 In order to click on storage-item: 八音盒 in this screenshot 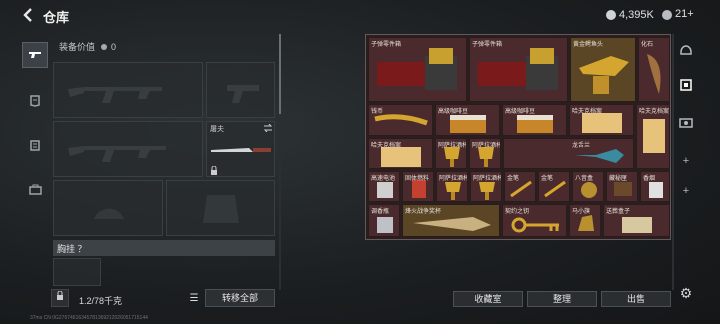, I will do `click(588, 186)`.